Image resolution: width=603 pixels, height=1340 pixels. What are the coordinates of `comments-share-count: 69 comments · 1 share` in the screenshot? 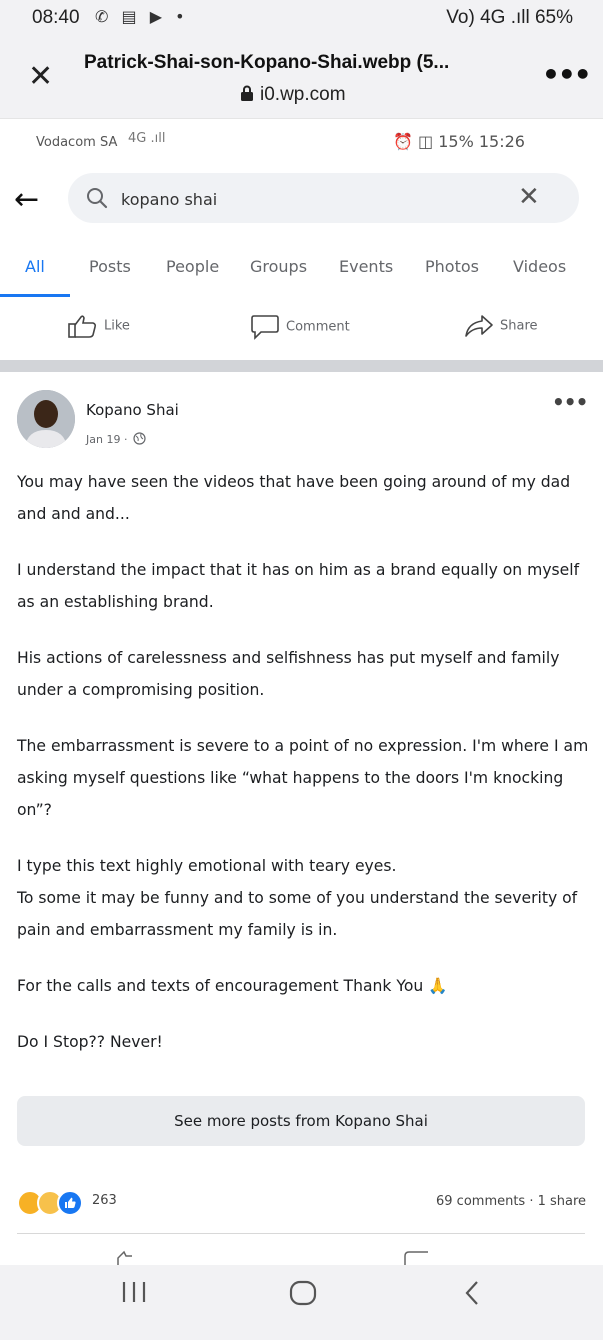 It's located at (511, 1201).